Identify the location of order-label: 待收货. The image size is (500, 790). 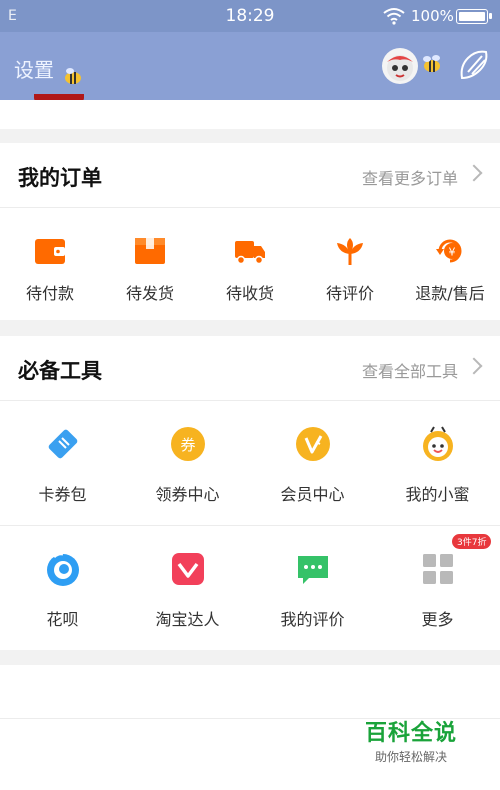
(249, 293).